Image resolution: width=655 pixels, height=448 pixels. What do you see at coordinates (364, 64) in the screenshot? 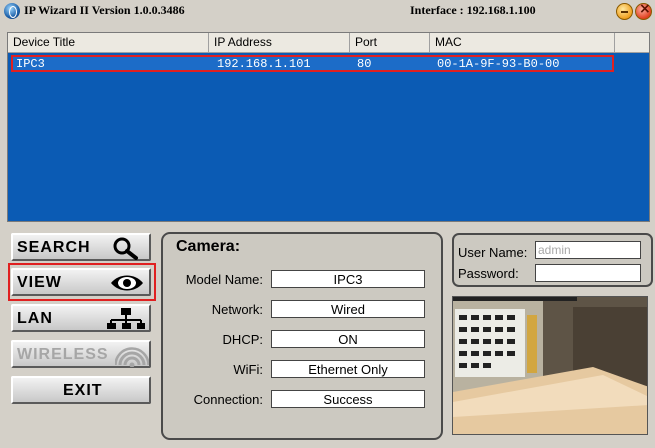
I see `device-port-cell: 80` at bounding box center [364, 64].